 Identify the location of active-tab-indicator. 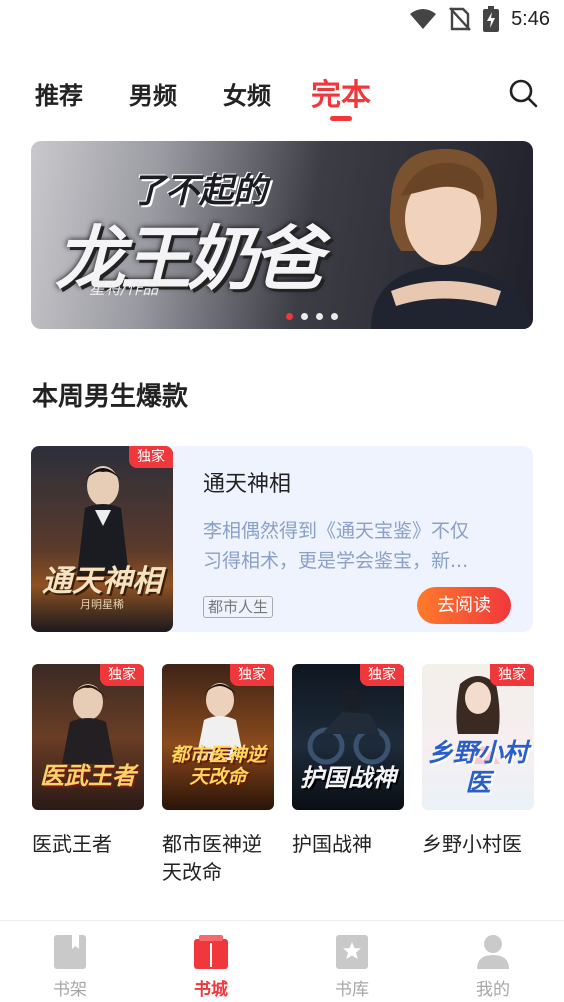
(341, 118).